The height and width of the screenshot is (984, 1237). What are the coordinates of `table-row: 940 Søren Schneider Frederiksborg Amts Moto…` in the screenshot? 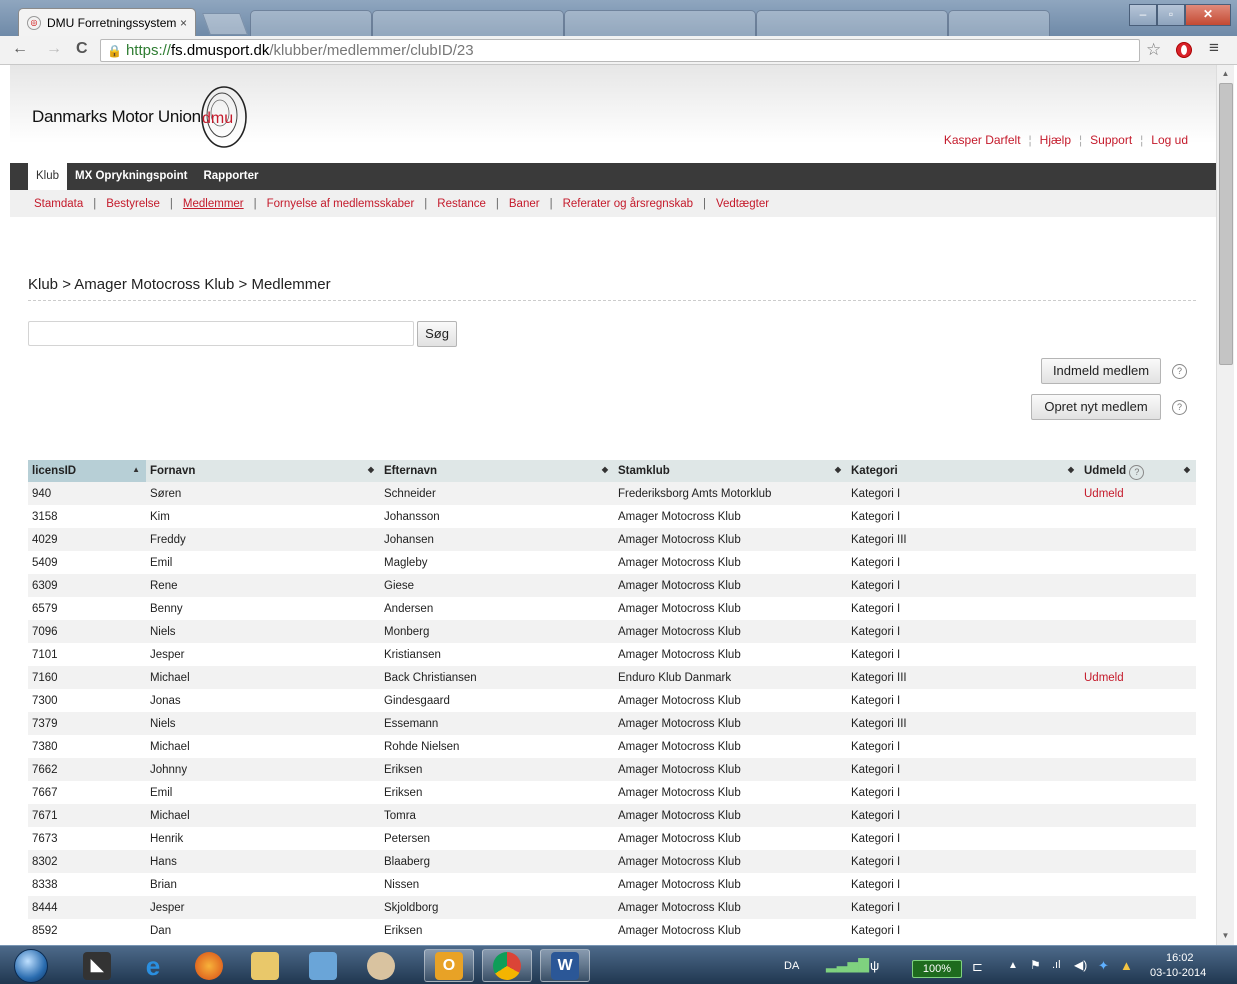 It's located at (612, 493).